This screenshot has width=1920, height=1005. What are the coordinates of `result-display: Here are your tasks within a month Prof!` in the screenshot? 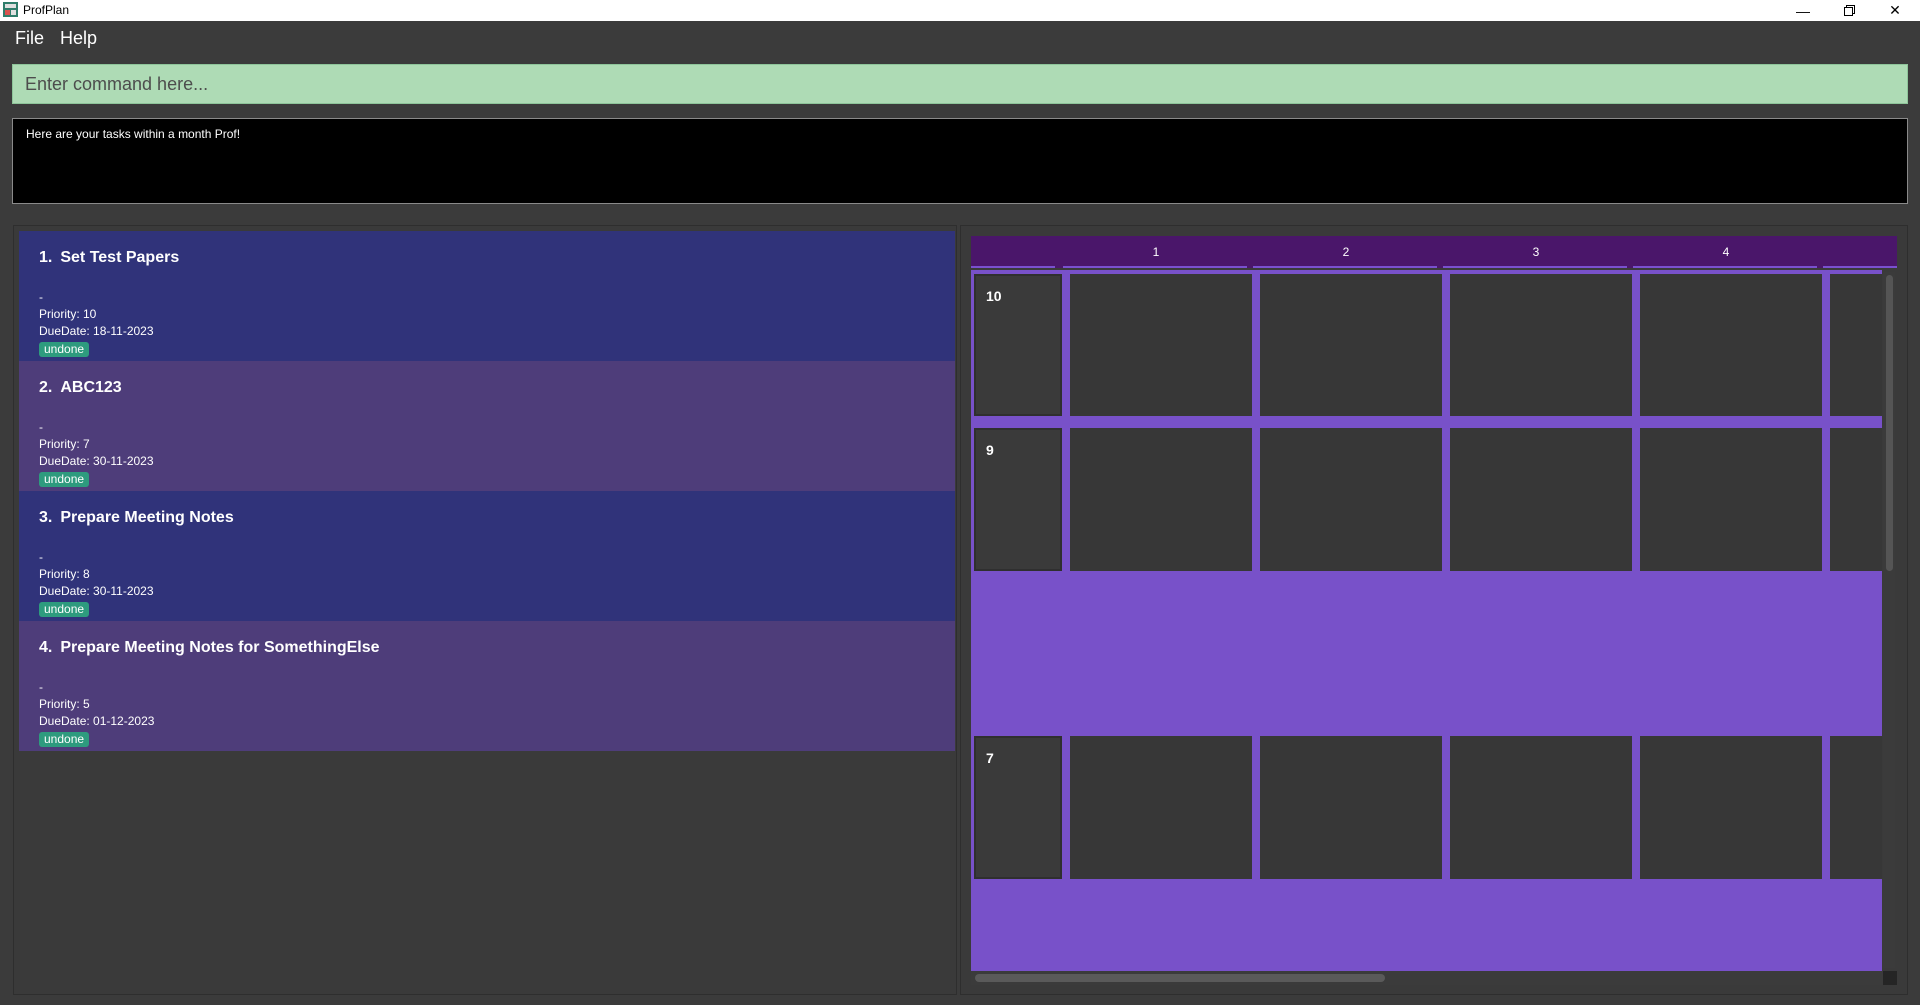 It's located at (960, 161).